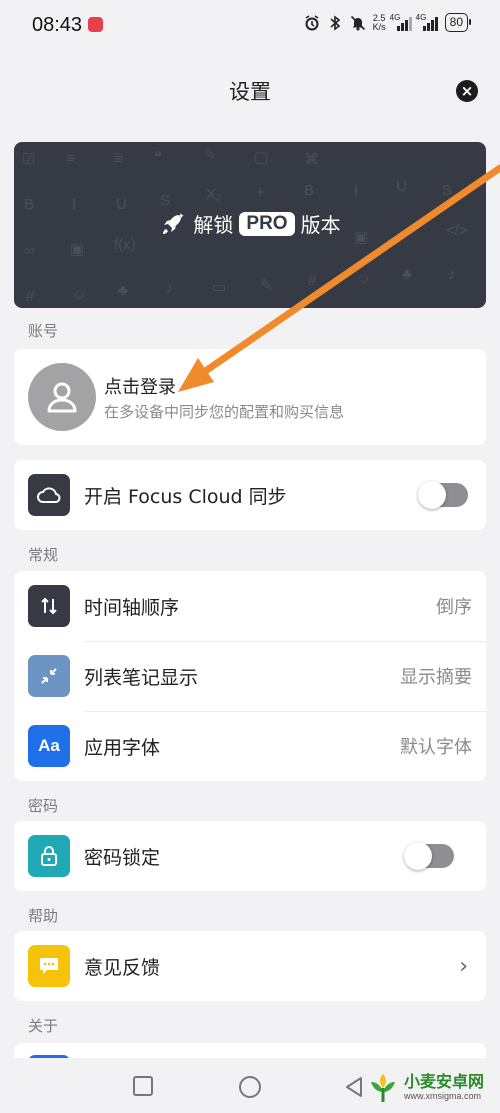 Image resolution: width=500 pixels, height=1113 pixels. What do you see at coordinates (267, 223) in the screenshot?
I see `pro-badge: PRO` at bounding box center [267, 223].